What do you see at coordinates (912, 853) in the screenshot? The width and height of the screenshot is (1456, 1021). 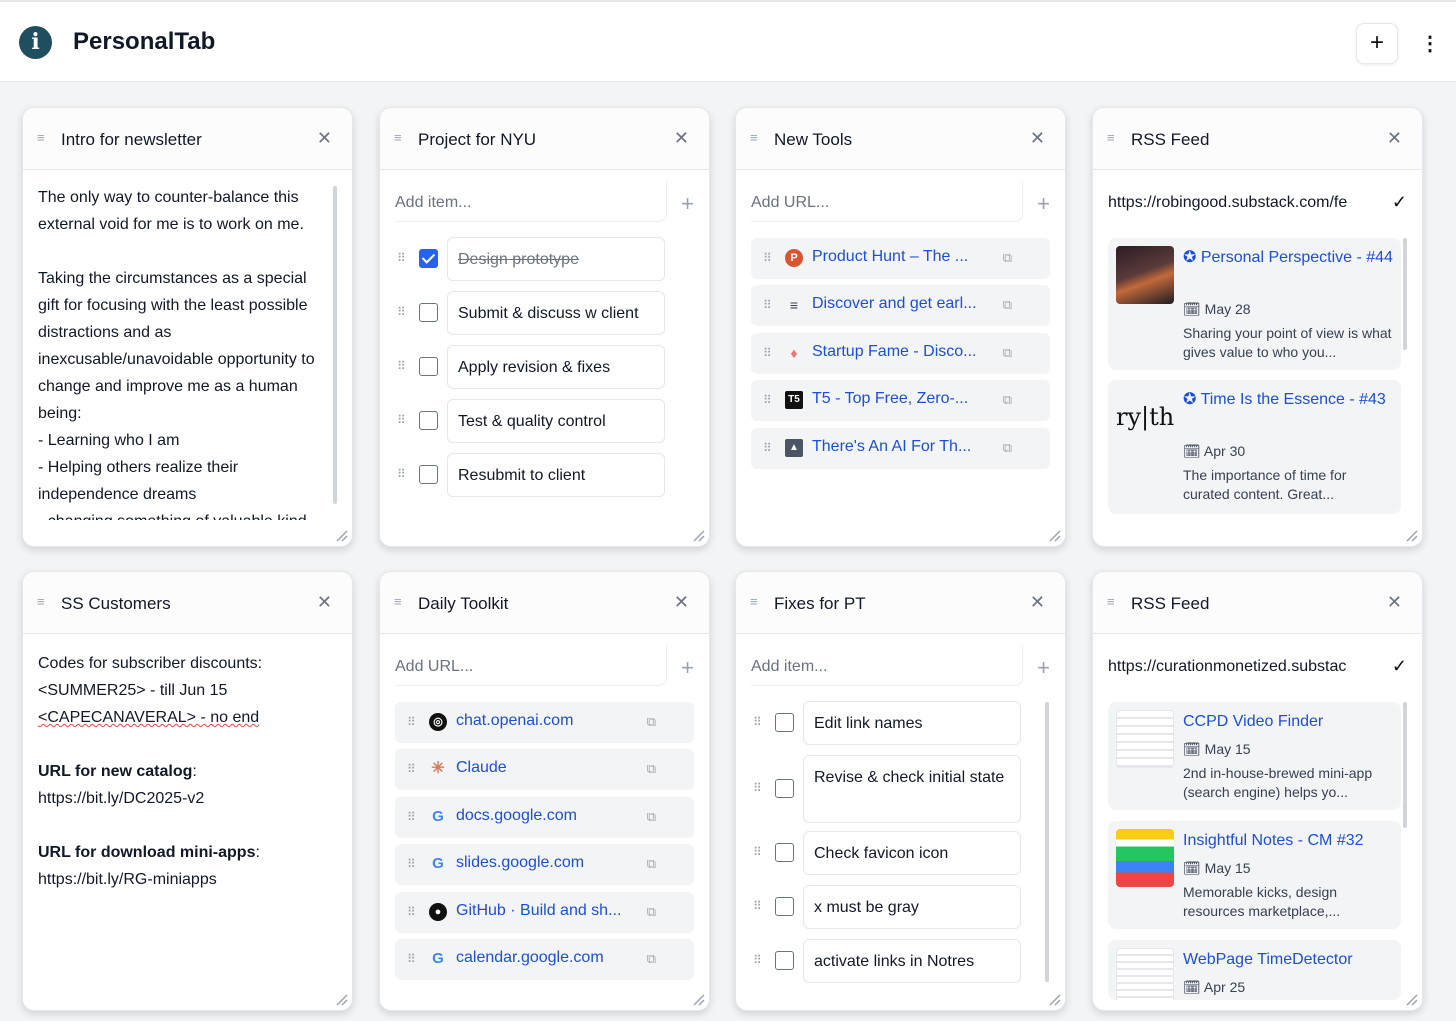 I see `todo-text: Check favicon icon` at bounding box center [912, 853].